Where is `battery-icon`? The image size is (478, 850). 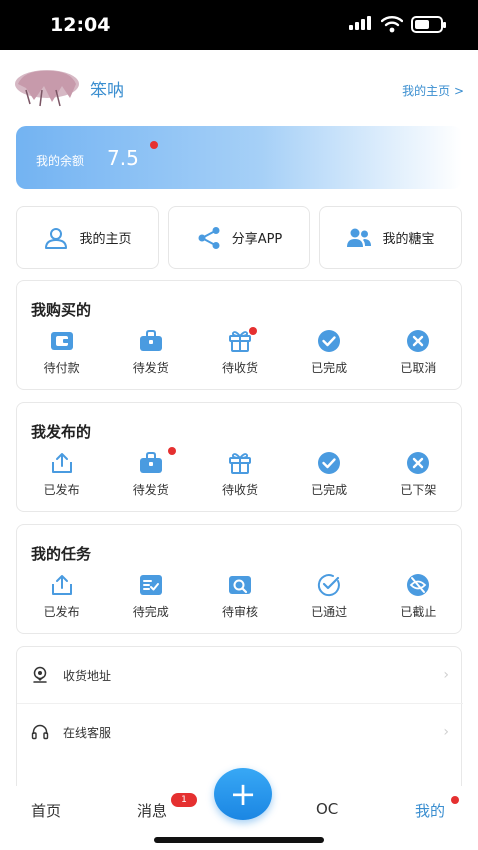 battery-icon is located at coordinates (428, 24).